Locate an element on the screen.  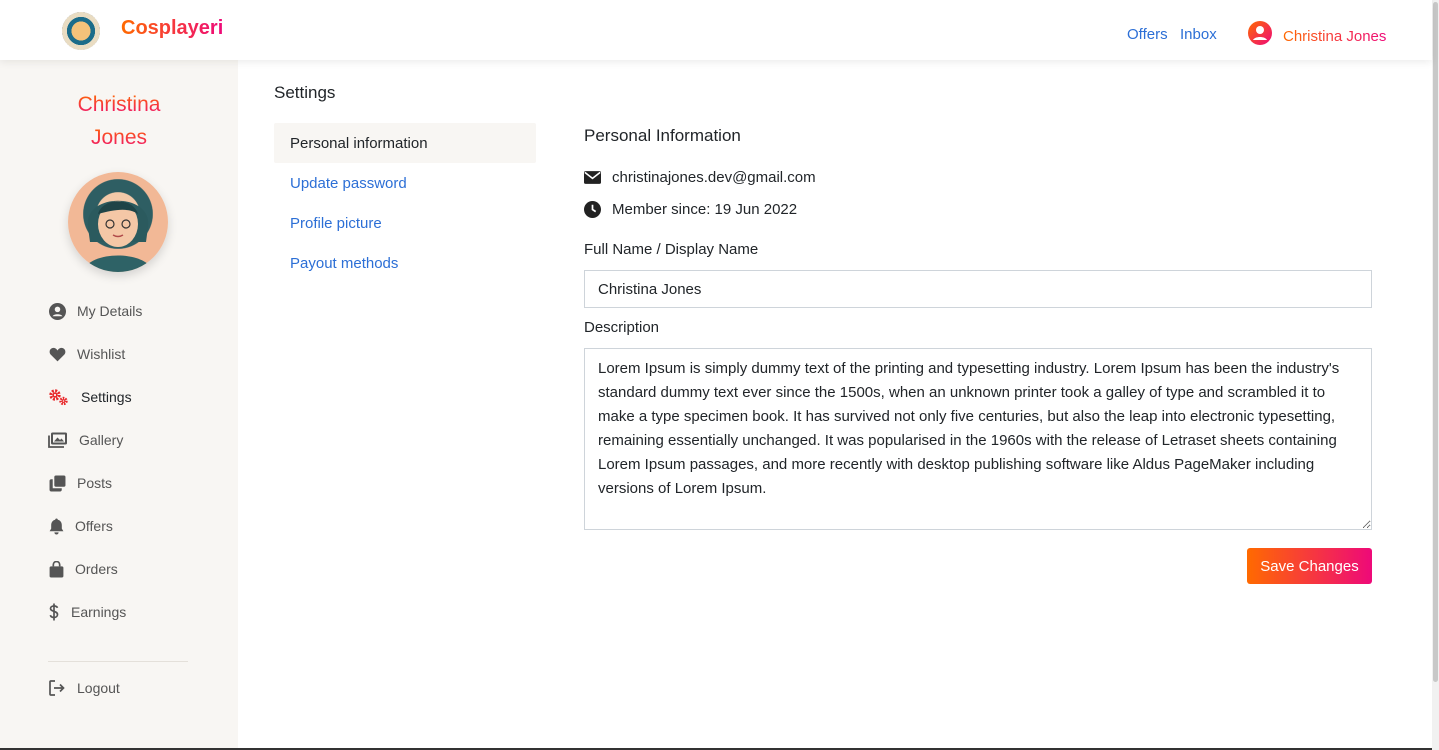
sidebar-logout-label: Logout is located at coordinates (98, 688).